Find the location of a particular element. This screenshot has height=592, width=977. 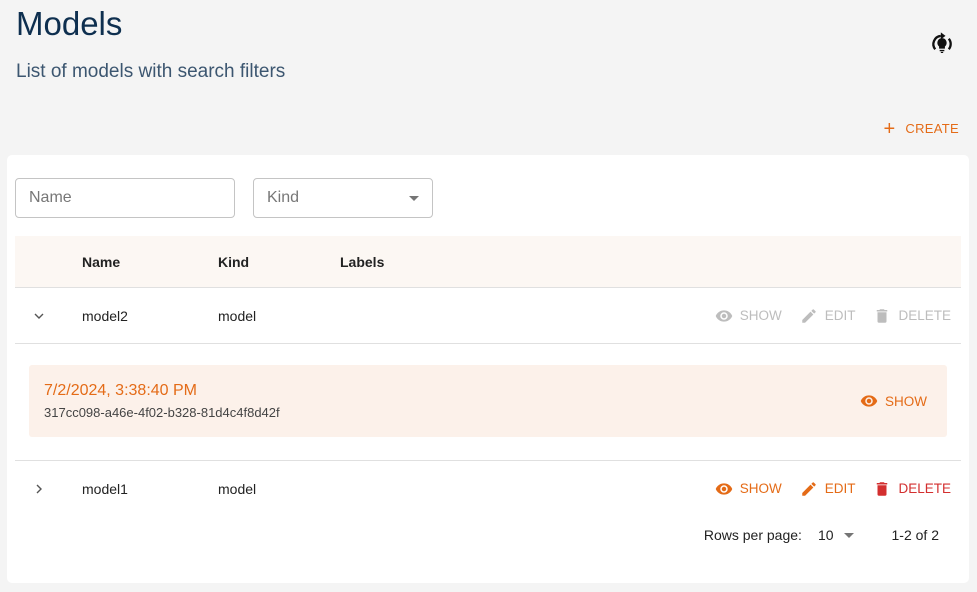

name-filter-input is located at coordinates (125, 198).